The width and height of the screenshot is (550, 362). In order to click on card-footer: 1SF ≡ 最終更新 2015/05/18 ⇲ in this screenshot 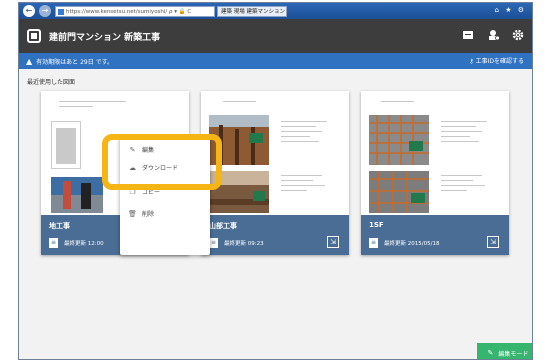, I will do `click(435, 235)`.